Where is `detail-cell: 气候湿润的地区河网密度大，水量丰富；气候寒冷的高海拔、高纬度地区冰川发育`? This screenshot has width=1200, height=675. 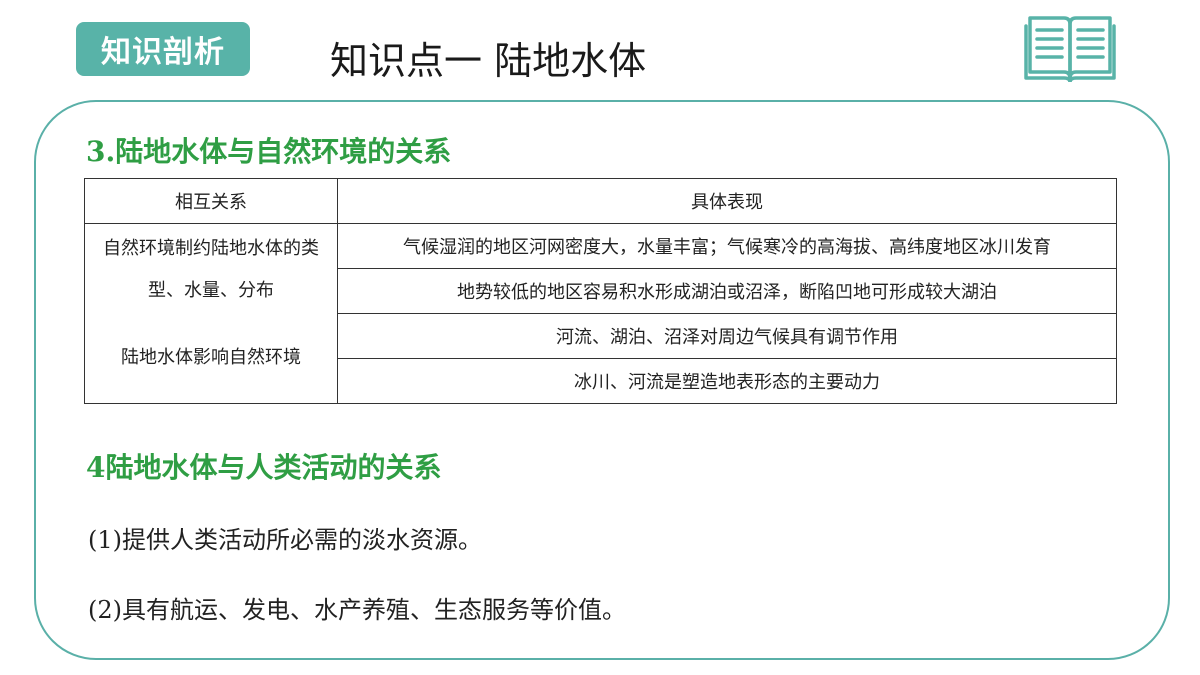 detail-cell: 气候湿润的地区河网密度大，水量丰富；气候寒冷的高海拔、高纬度地区冰川发育 is located at coordinates (727, 246).